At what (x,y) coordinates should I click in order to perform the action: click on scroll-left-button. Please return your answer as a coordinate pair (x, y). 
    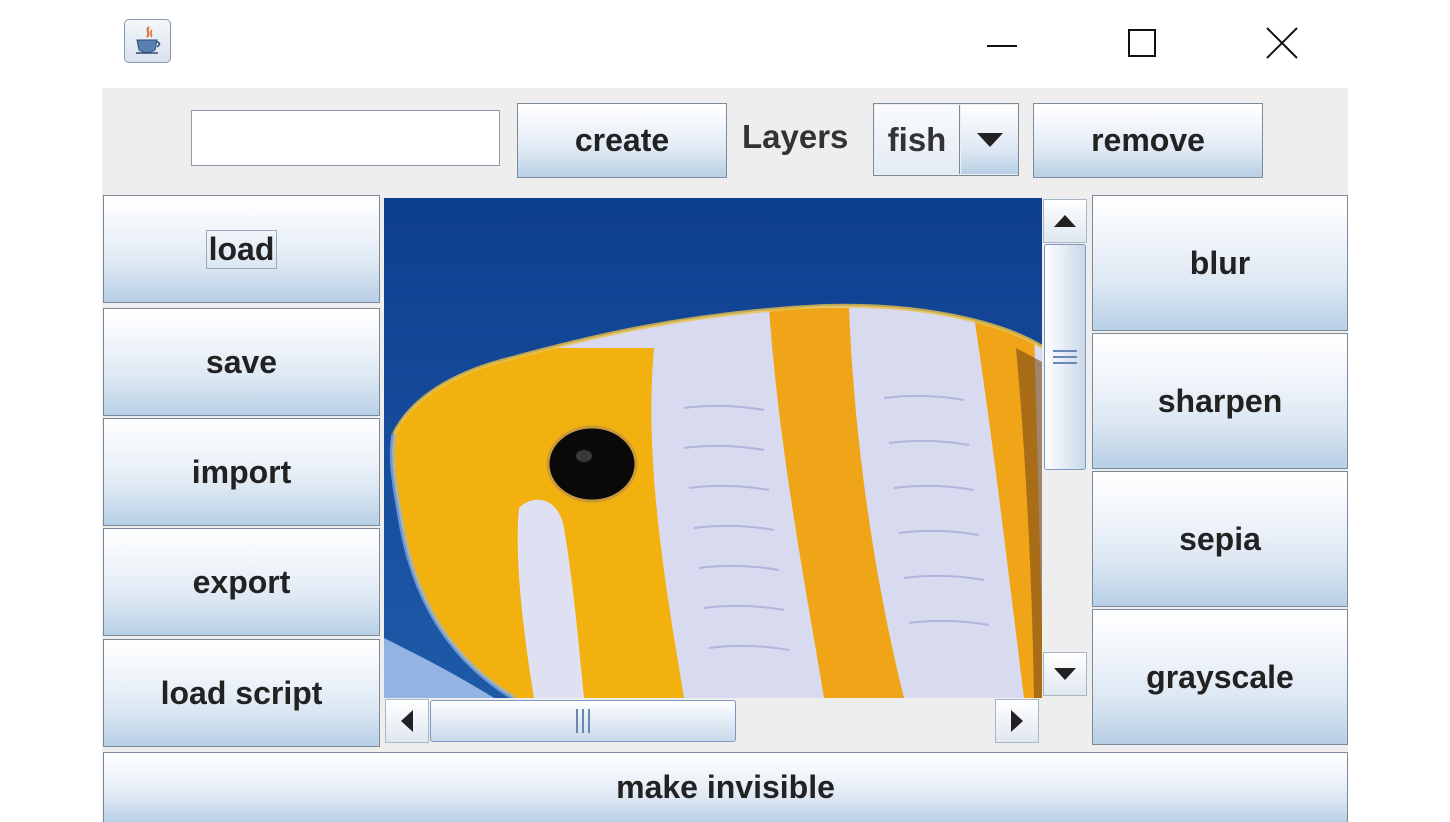
    Looking at the image, I should click on (407, 721).